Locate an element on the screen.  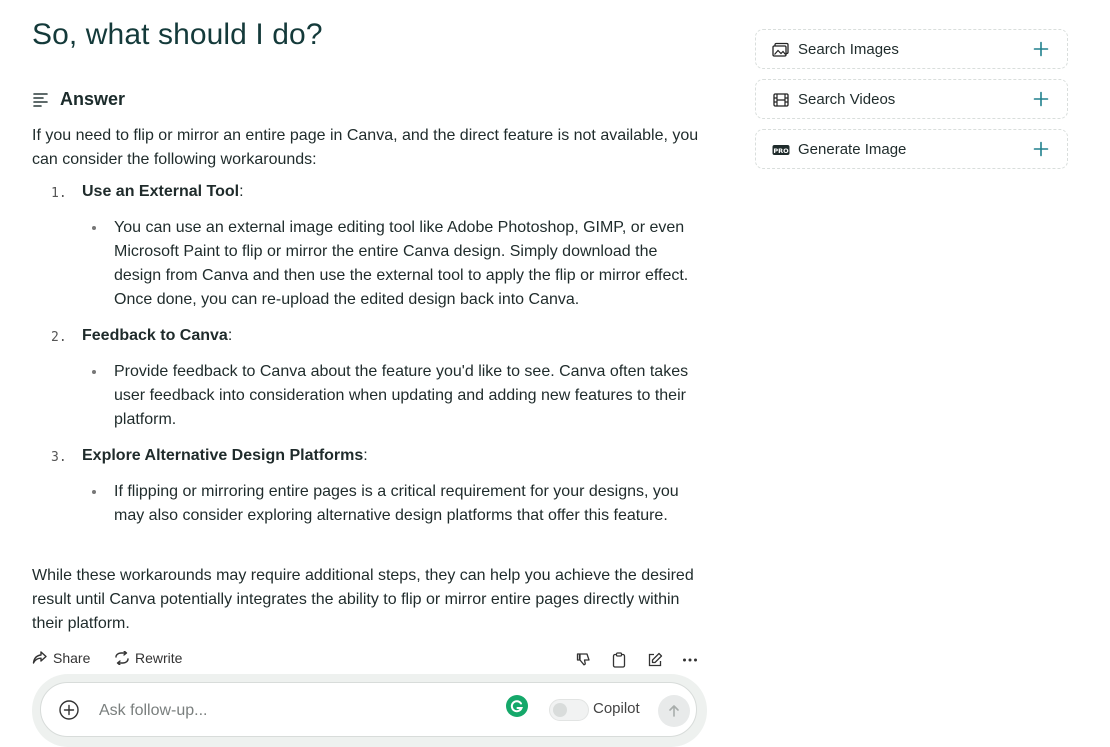
rewrite-icon is located at coordinates (122, 658).